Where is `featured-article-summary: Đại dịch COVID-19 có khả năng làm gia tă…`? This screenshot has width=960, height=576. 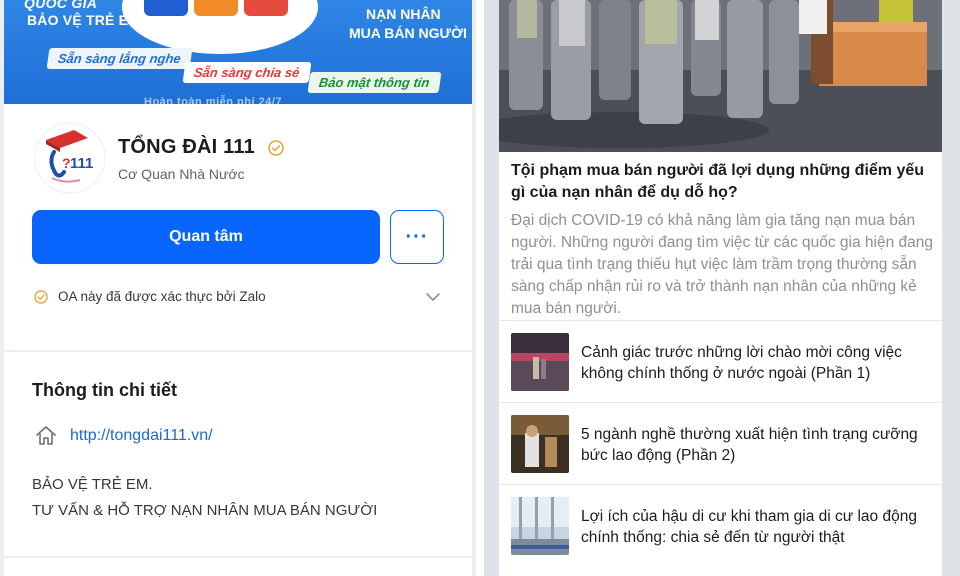
featured-article-summary: Đại dịch COVID-19 có khả năng làm gia tă… is located at coordinates (722, 264).